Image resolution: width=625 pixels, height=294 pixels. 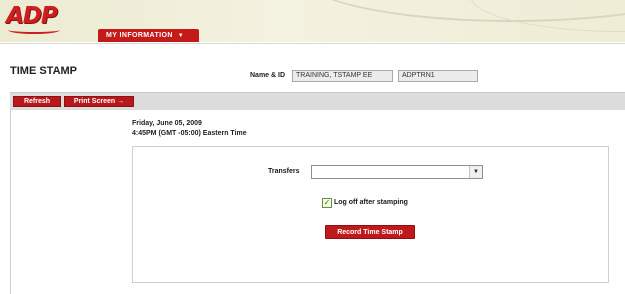 What do you see at coordinates (99, 101) in the screenshot?
I see `print-screen-button: Print Screen →` at bounding box center [99, 101].